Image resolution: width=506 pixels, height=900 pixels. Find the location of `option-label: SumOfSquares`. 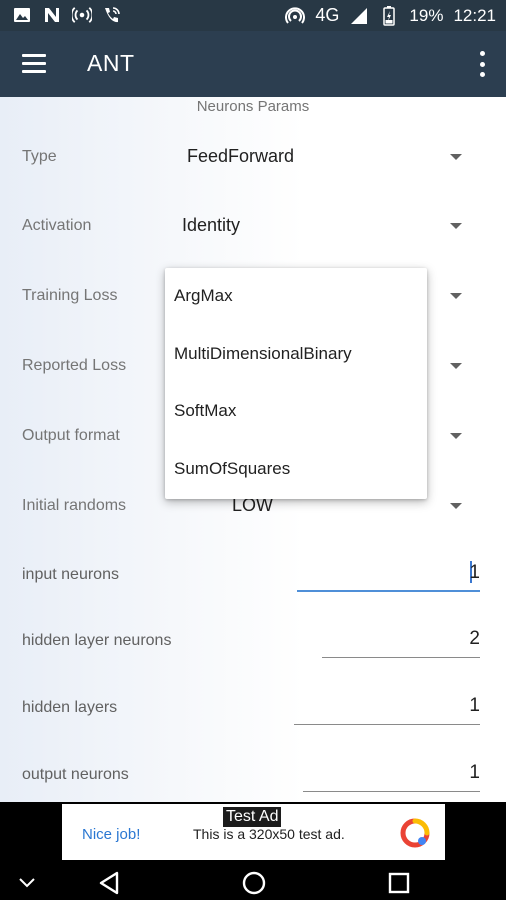

option-label: SumOfSquares is located at coordinates (232, 468).